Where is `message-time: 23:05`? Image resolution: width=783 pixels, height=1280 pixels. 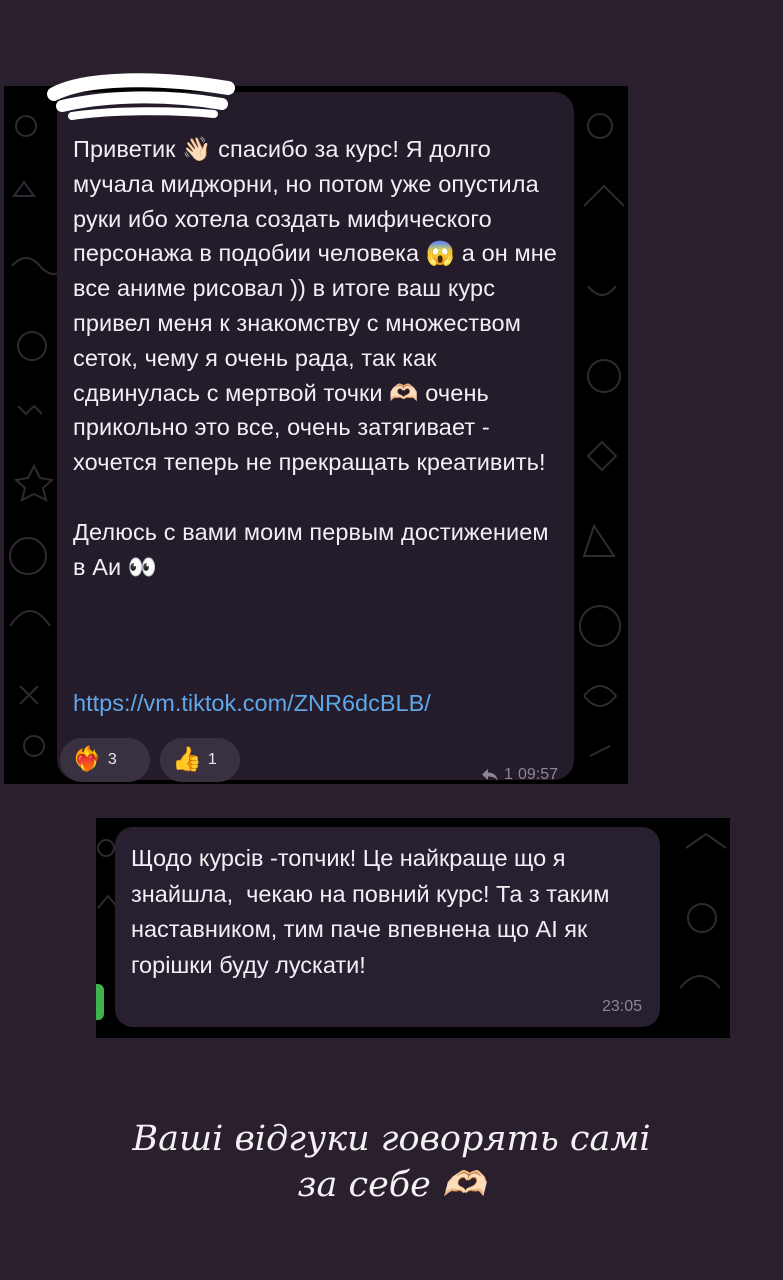
message-time: 23:05 is located at coordinates (621, 1006).